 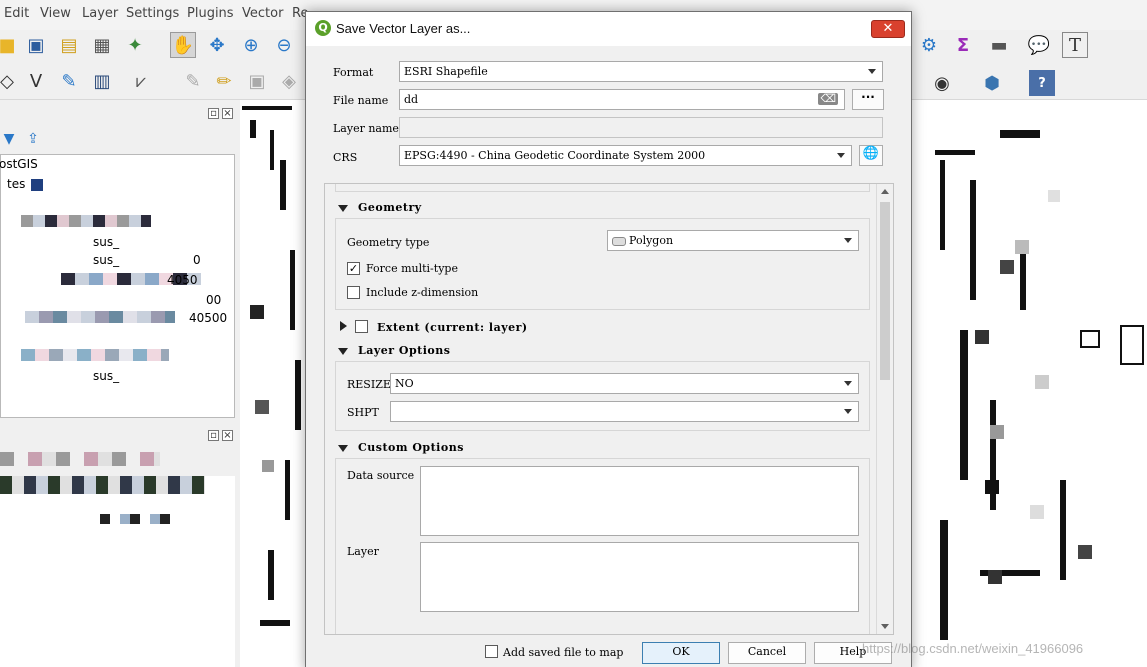 What do you see at coordinates (183, 45) in the screenshot?
I see `pan-hand-icon: ✋` at bounding box center [183, 45].